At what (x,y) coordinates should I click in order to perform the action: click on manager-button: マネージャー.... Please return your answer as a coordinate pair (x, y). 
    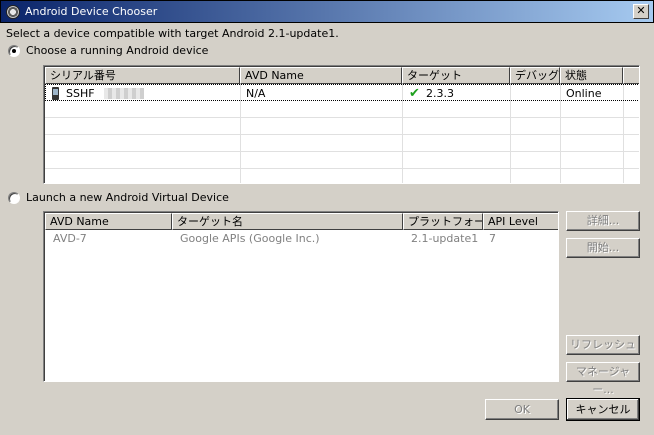
    Looking at the image, I should click on (603, 379).